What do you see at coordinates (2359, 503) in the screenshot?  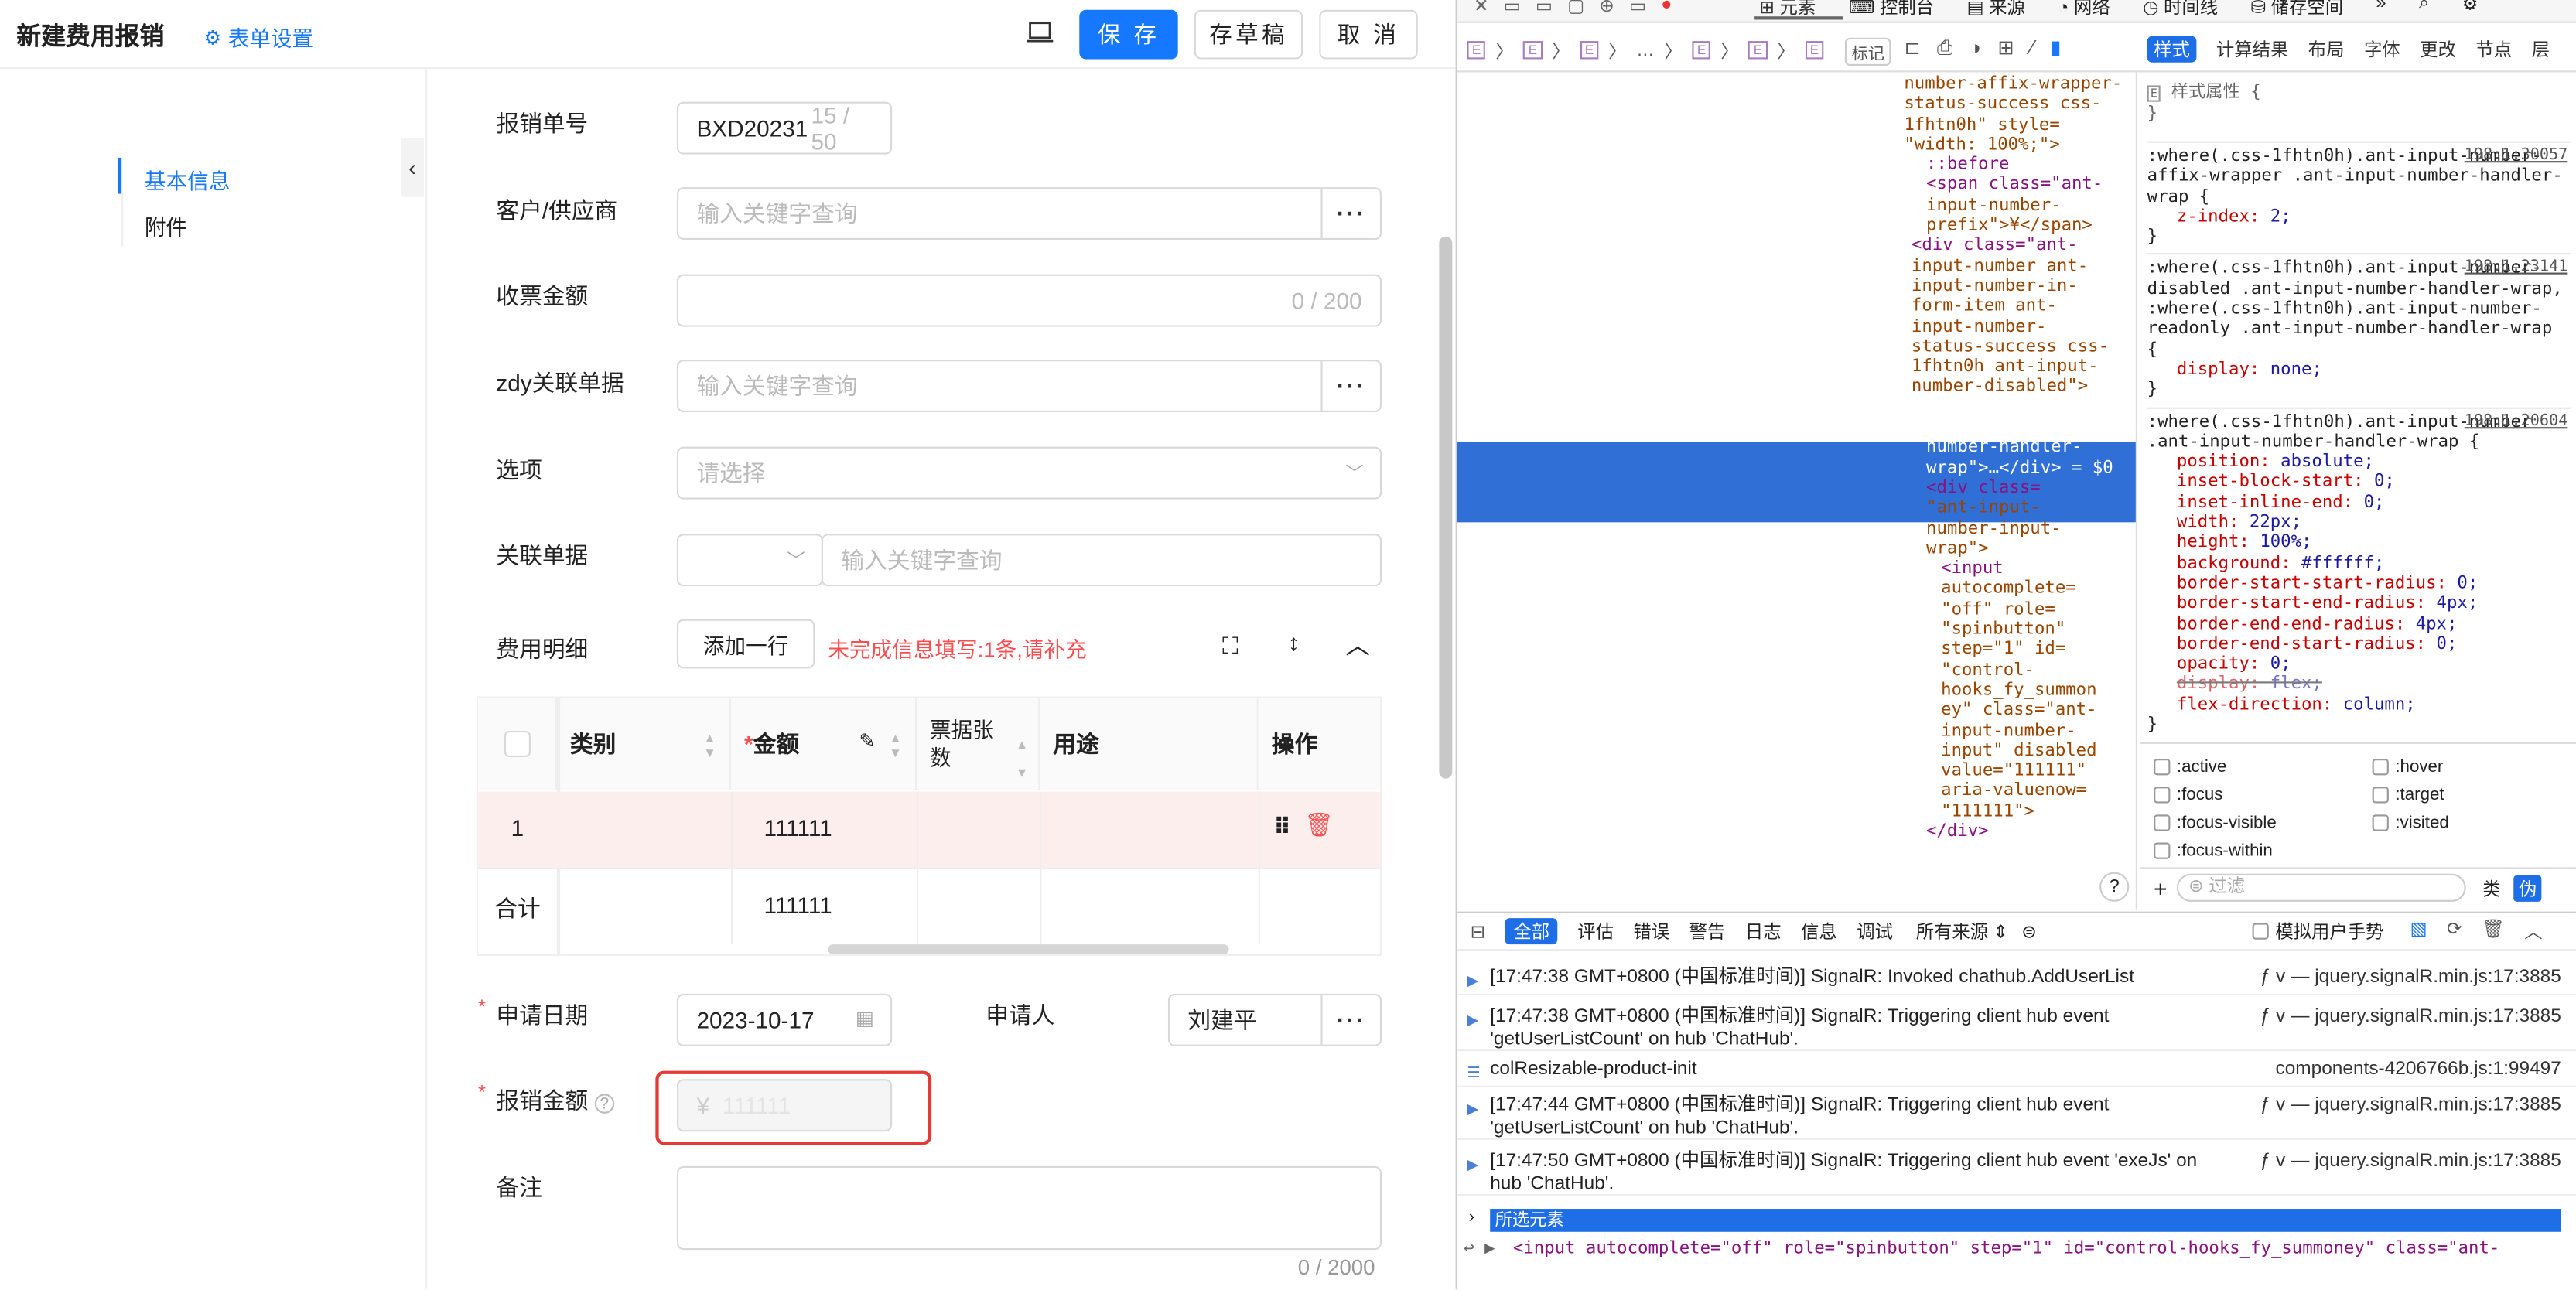 I see `style-declaration: inset-inline-end: 0;` at bounding box center [2359, 503].